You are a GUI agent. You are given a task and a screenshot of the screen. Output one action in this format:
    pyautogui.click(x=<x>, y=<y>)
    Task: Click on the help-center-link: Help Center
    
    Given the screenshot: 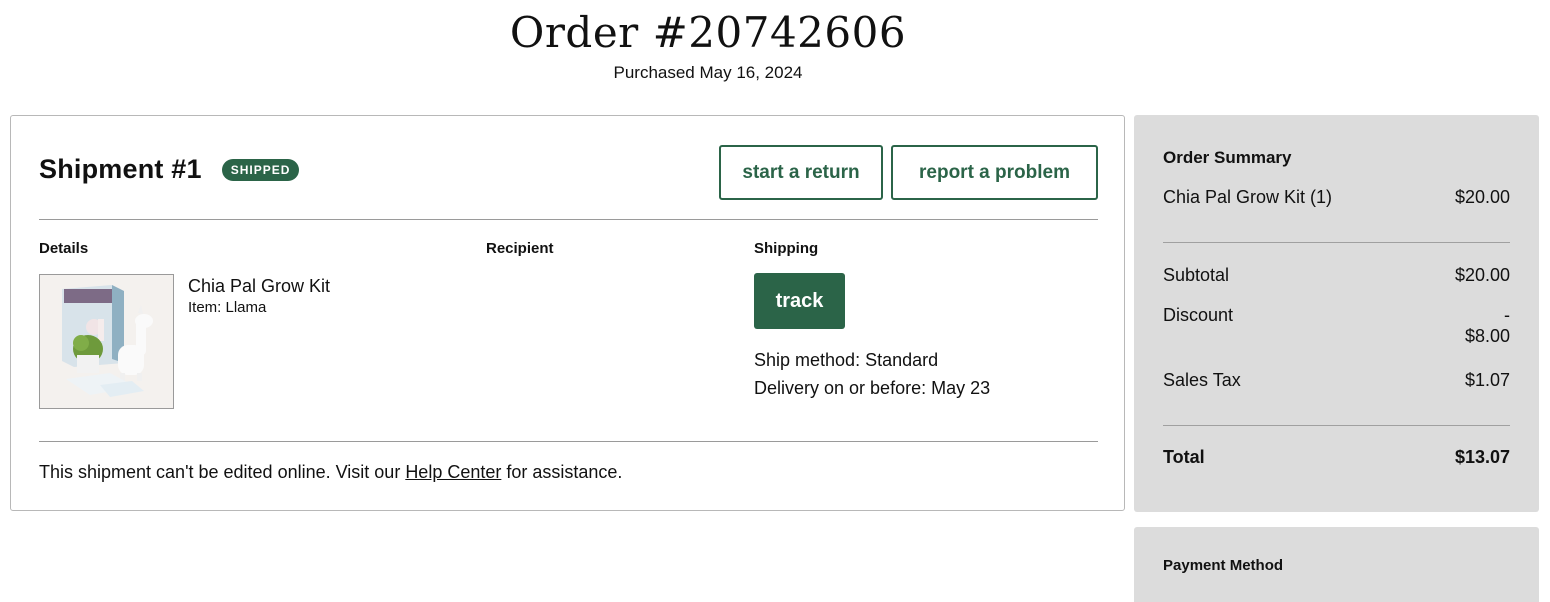 What is the action you would take?
    pyautogui.click(x=453, y=472)
    